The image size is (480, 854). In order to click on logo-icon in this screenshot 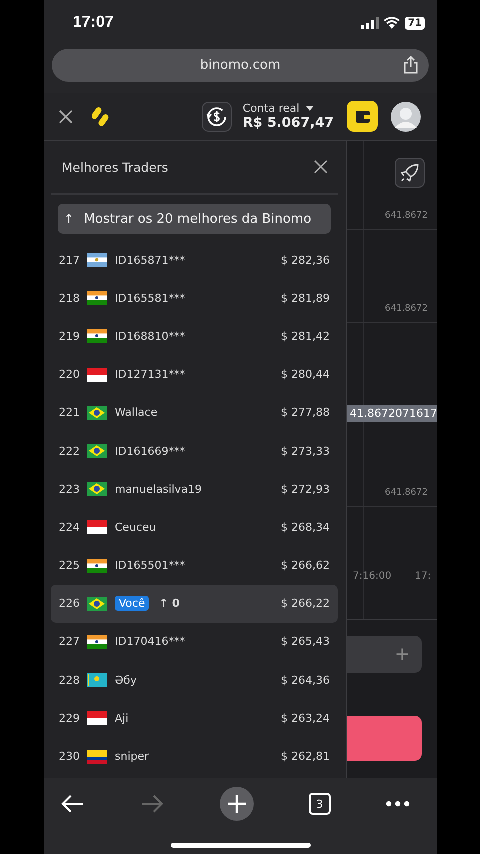, I will do `click(101, 117)`.